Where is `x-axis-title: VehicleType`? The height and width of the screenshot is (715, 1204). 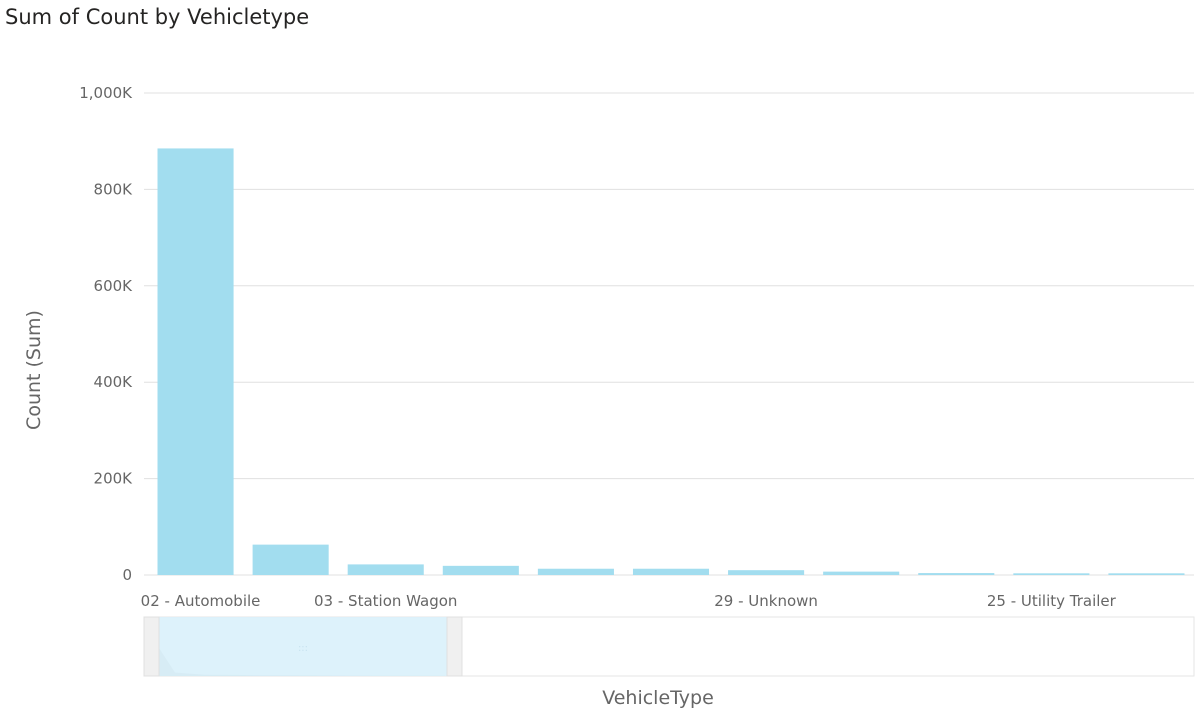 x-axis-title: VehicleType is located at coordinates (658, 698).